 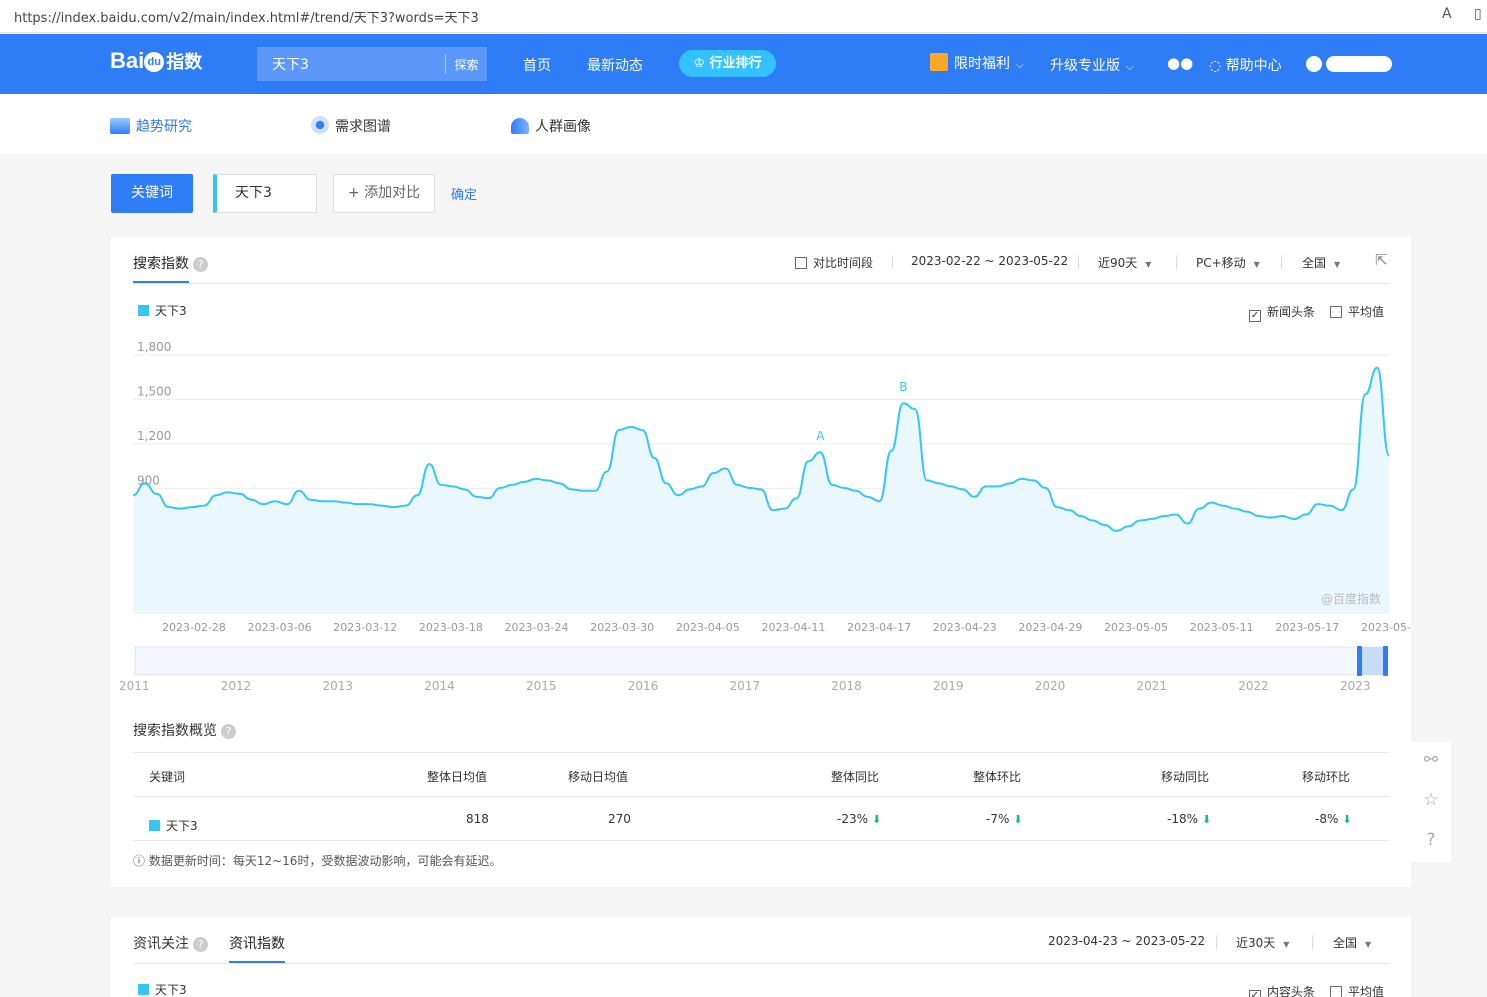 I want to click on news-average-checkbox: 平均值, so click(x=1357, y=990).